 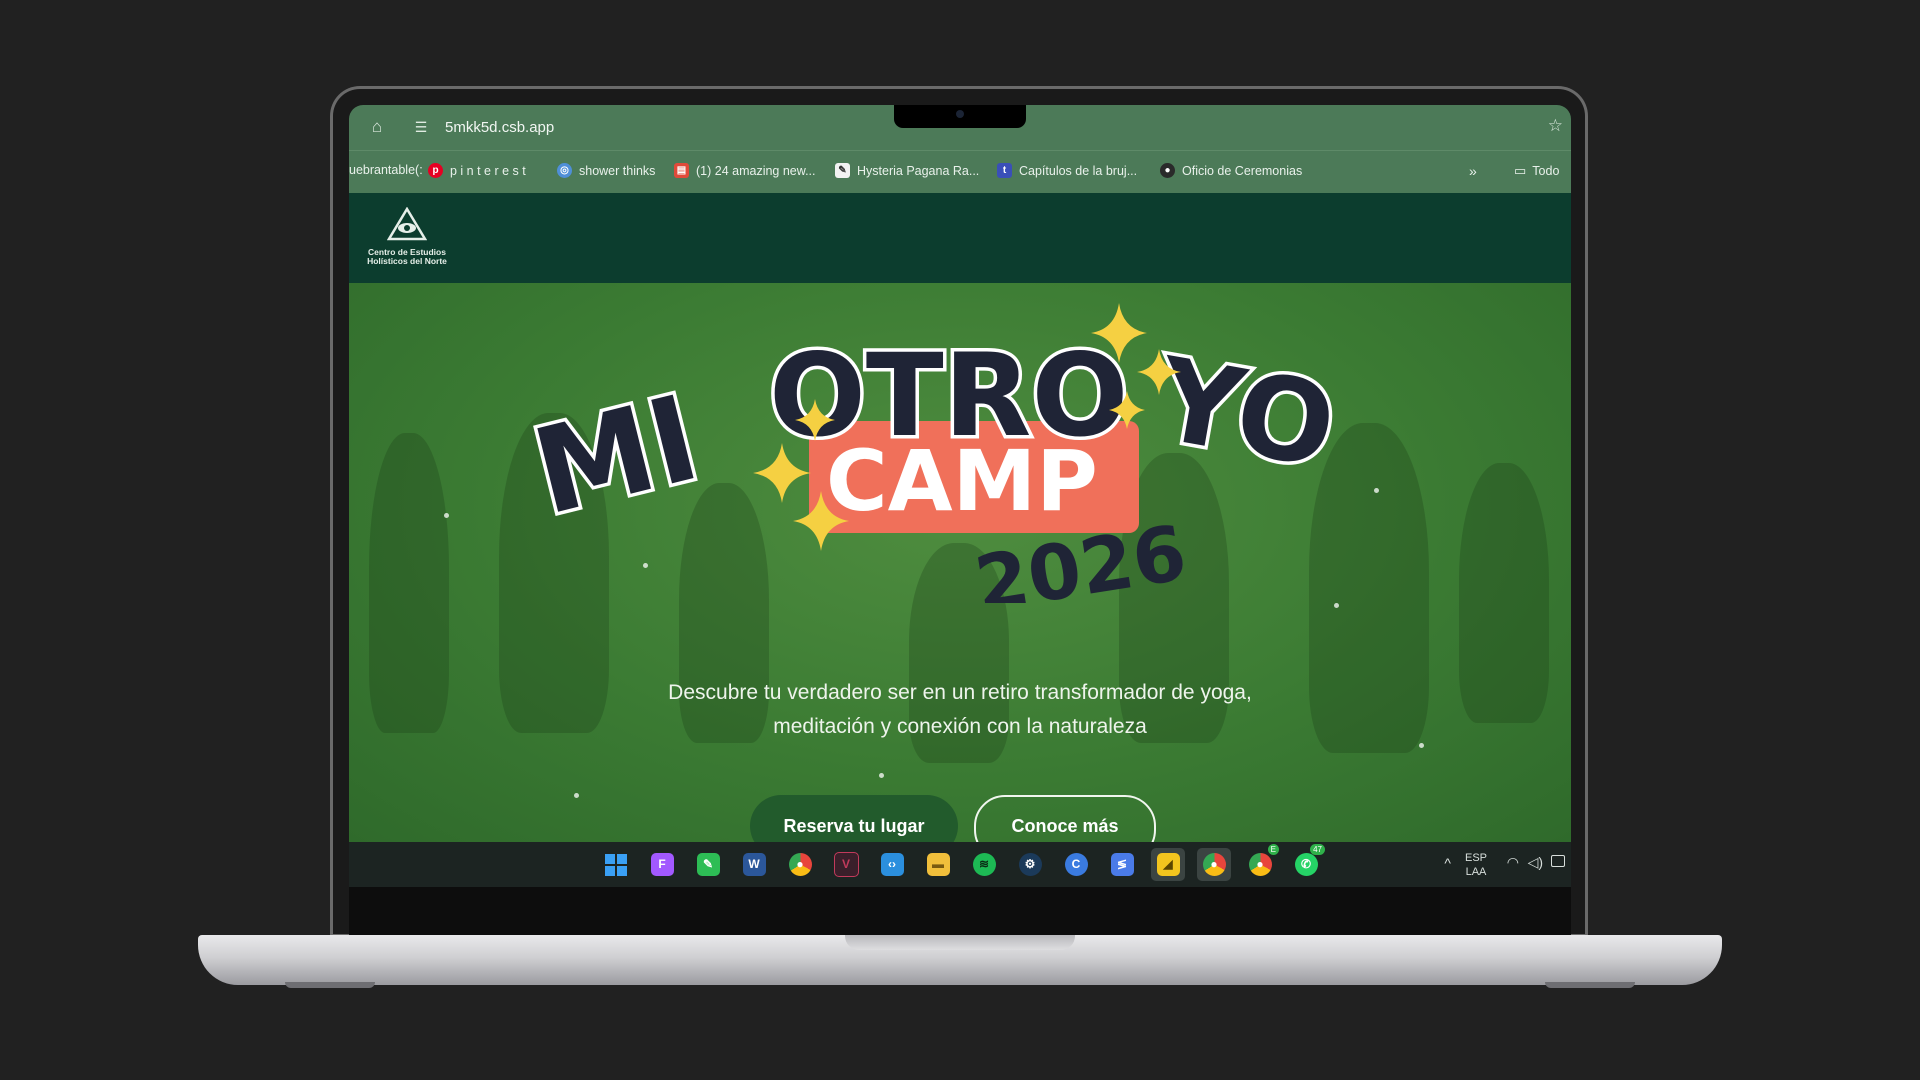 I want to click on page-icon: ✎, so click(x=842, y=170).